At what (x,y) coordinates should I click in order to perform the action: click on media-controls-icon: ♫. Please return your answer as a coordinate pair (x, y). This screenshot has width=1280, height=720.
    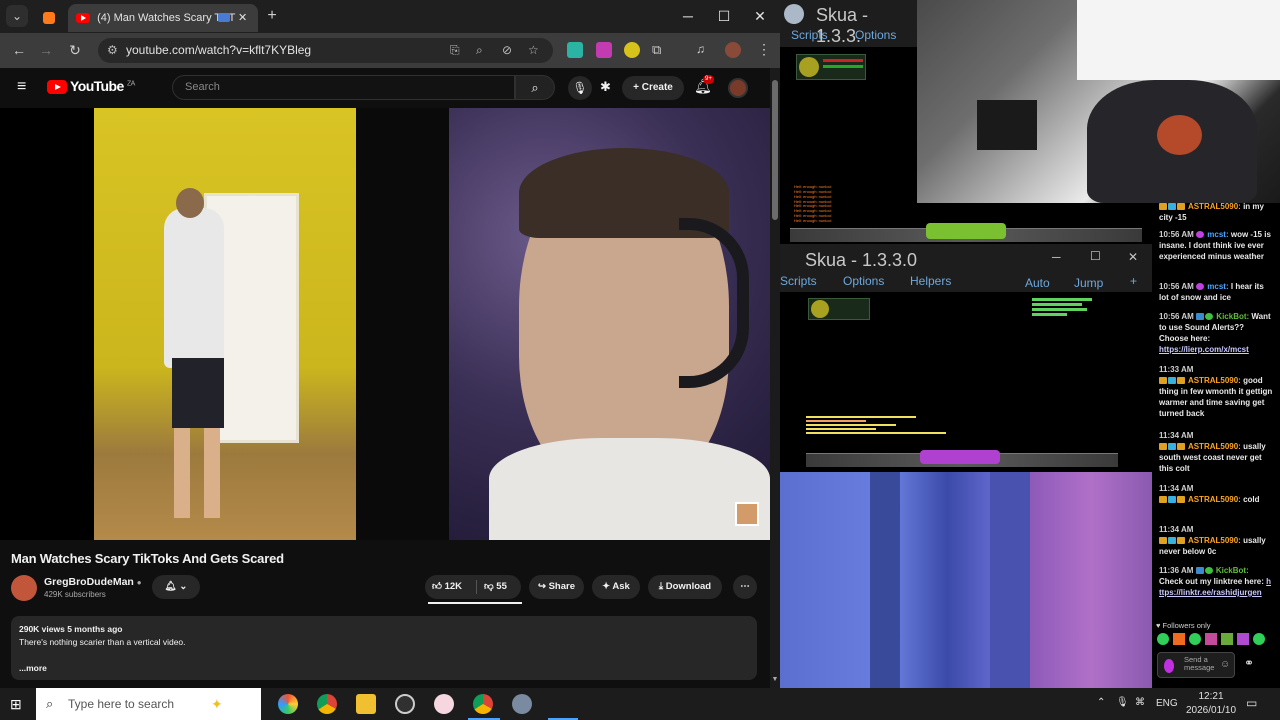
    Looking at the image, I should click on (700, 49).